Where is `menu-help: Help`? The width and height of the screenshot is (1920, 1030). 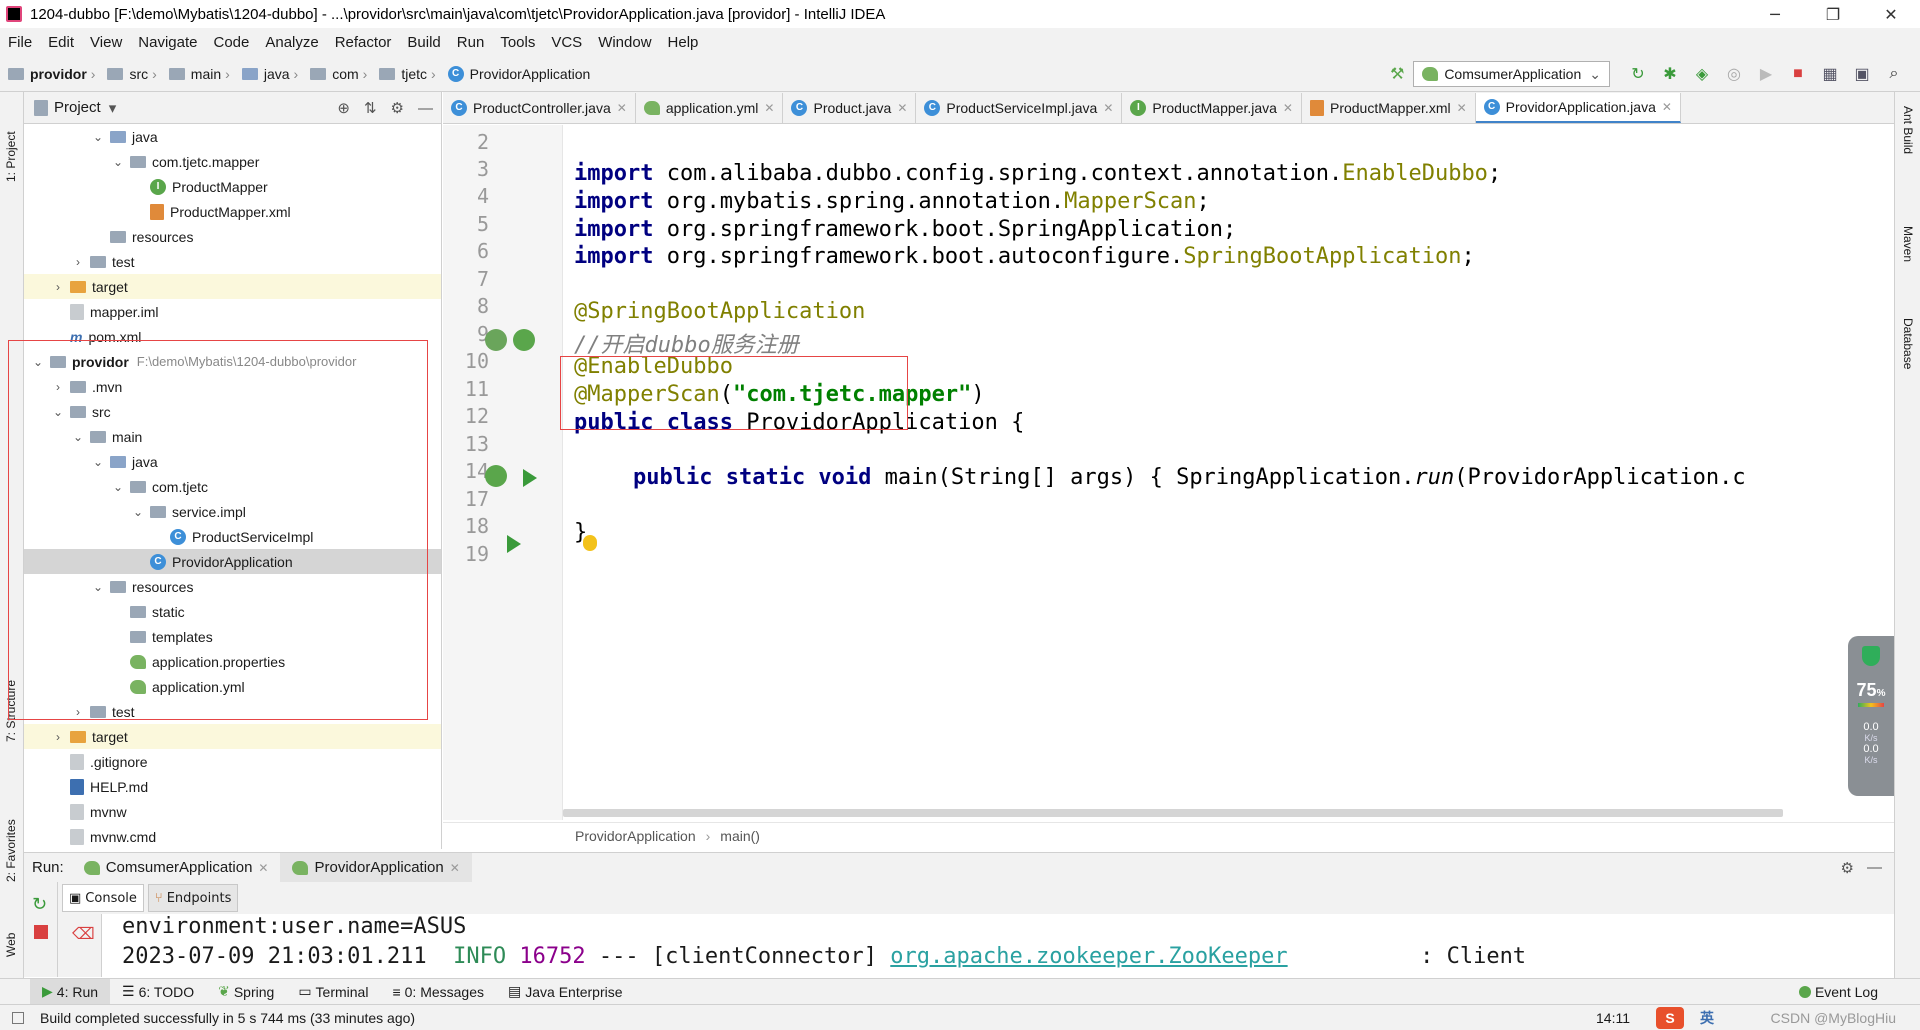
menu-help: Help is located at coordinates (683, 42).